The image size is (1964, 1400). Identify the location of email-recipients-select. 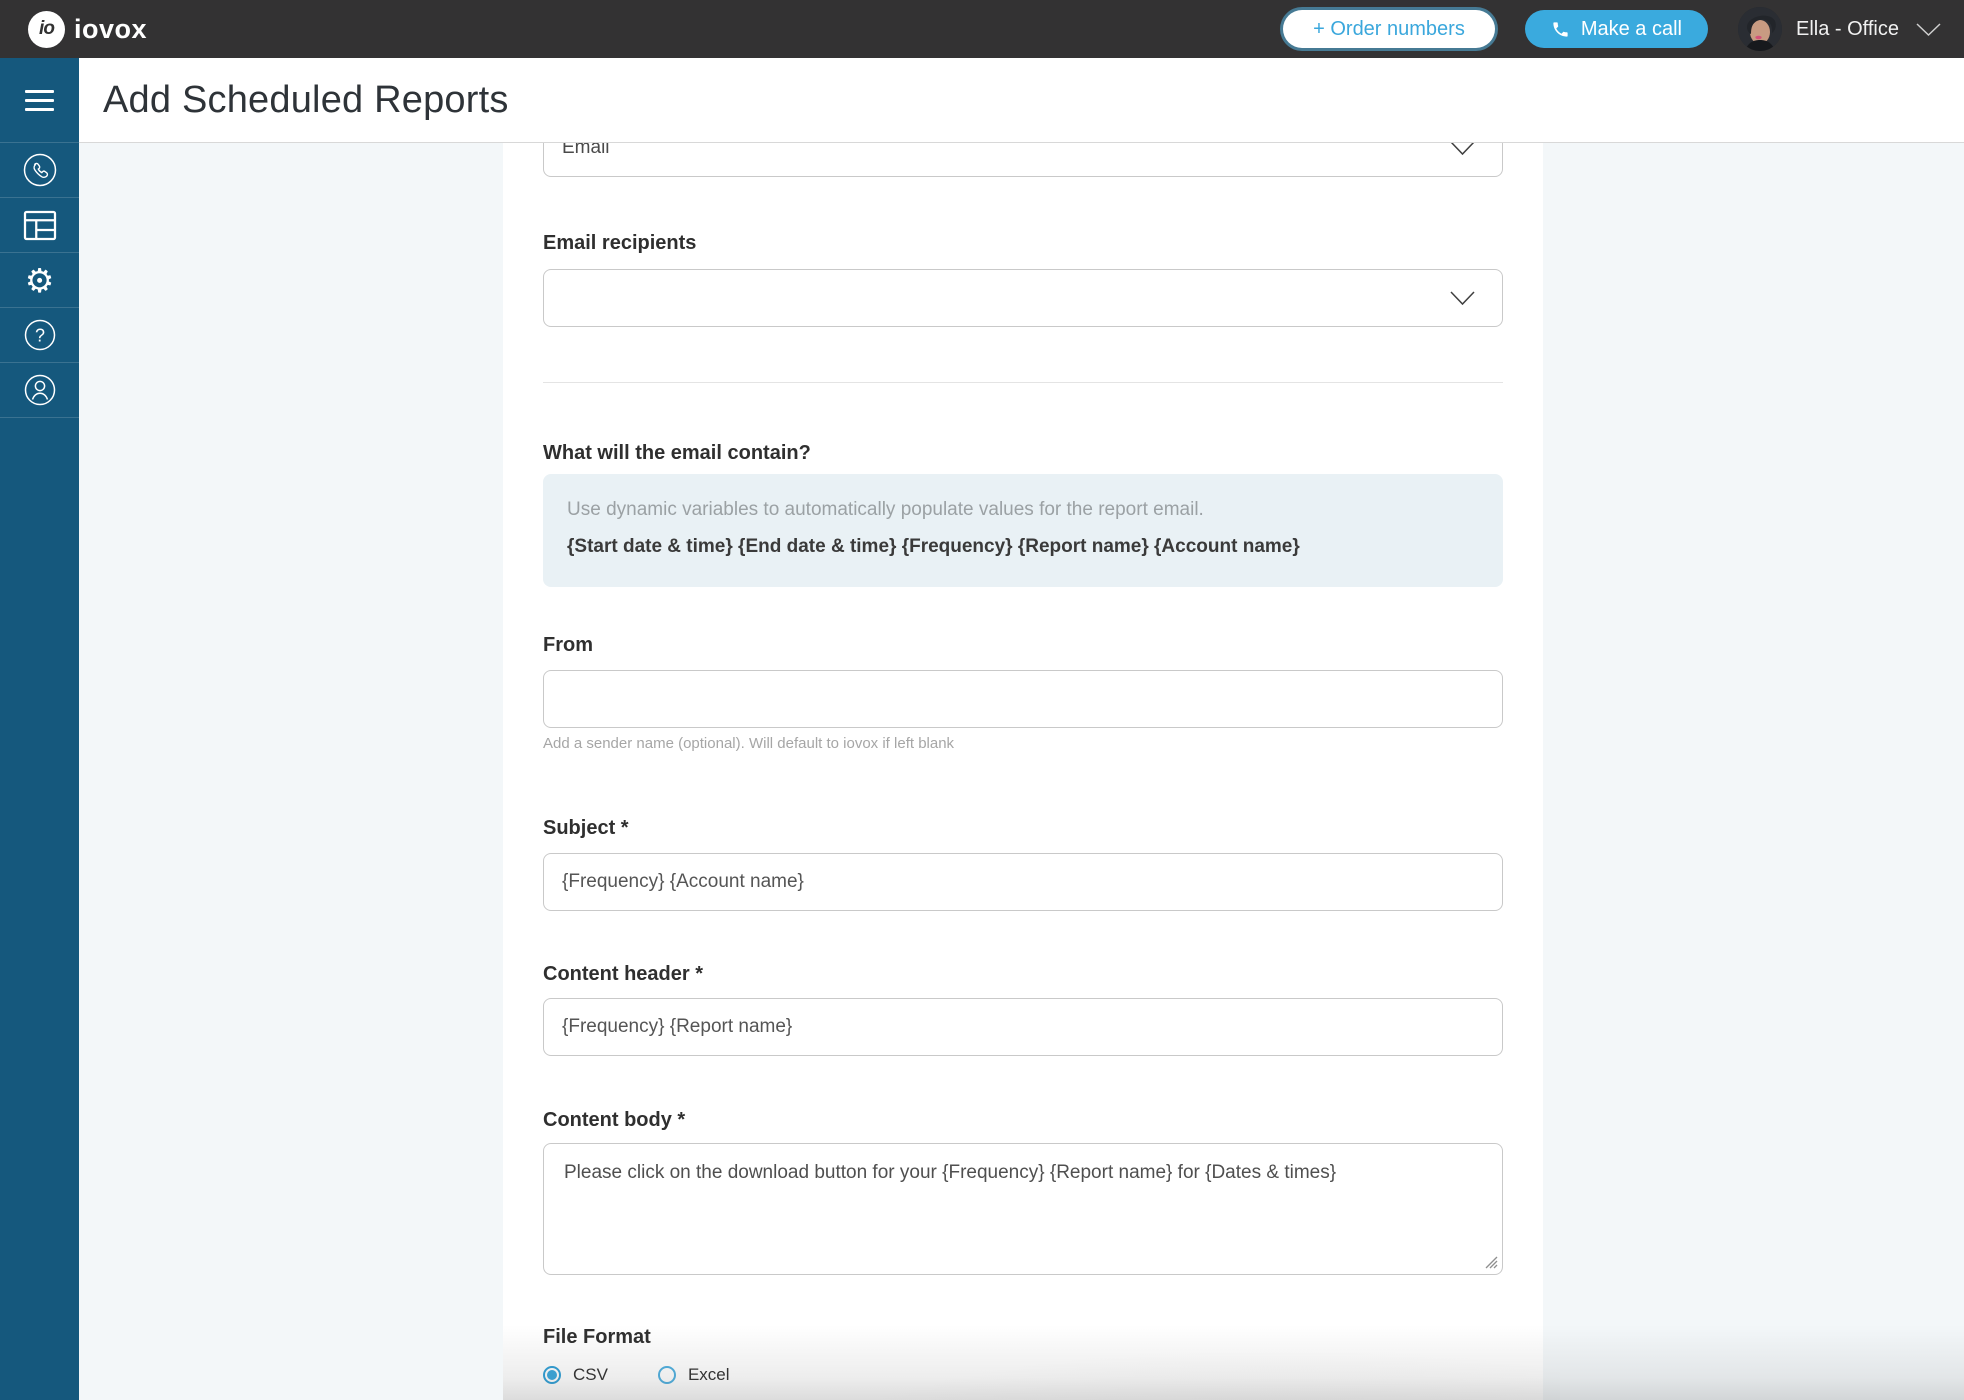
(1023, 298).